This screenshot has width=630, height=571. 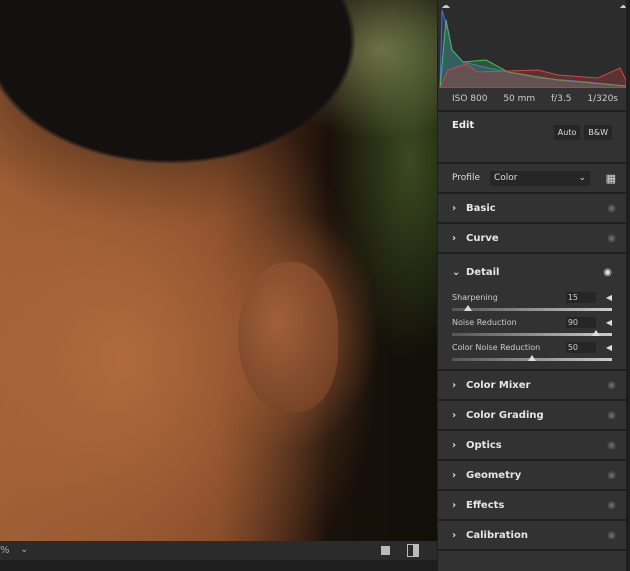 I want to click on camera-info: ISO 800 50 mm f/3.5 1/320s, so click(x=532, y=99).